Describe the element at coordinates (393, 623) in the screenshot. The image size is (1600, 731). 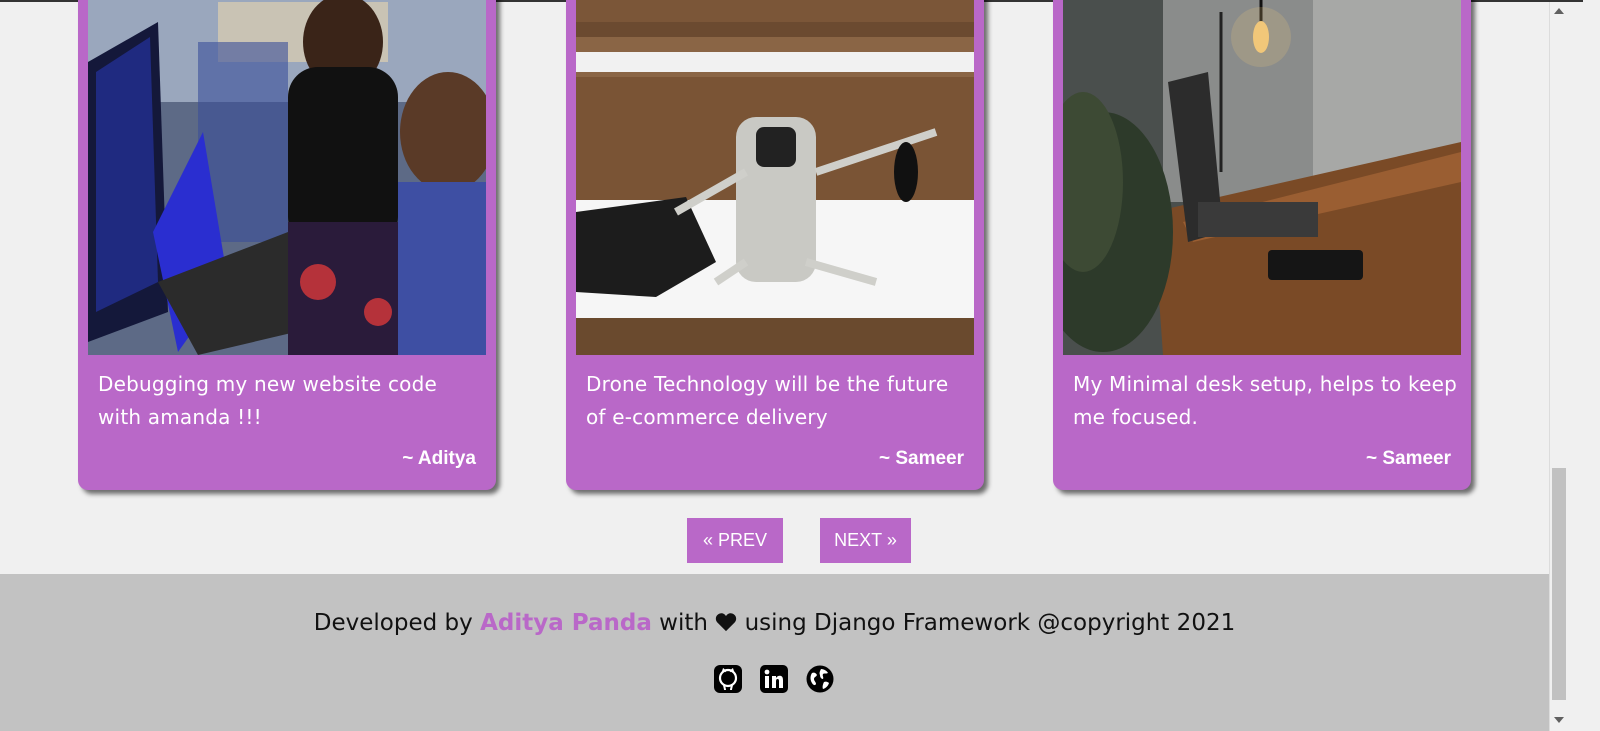
I see `footer-prefix: Developed by` at that location.